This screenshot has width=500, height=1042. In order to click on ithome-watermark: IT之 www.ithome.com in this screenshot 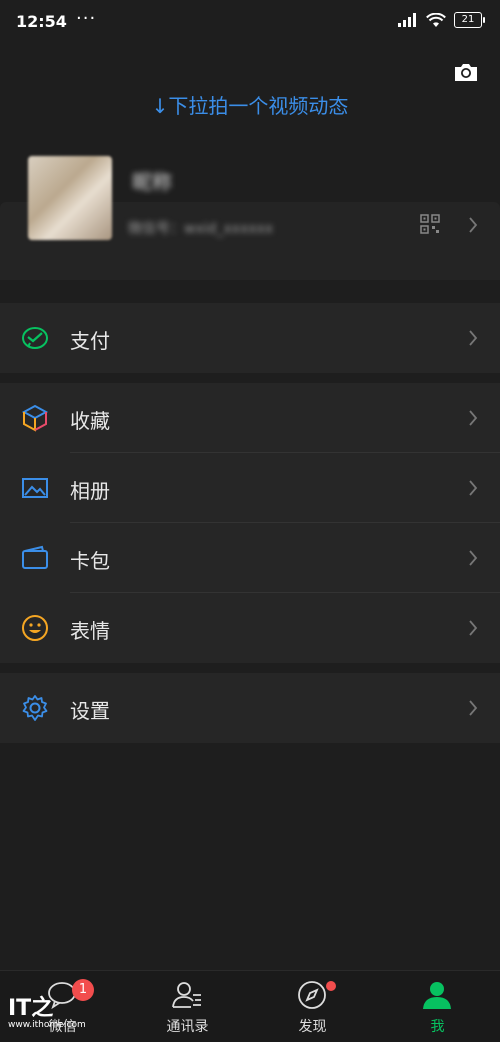, I will do `click(47, 1013)`.